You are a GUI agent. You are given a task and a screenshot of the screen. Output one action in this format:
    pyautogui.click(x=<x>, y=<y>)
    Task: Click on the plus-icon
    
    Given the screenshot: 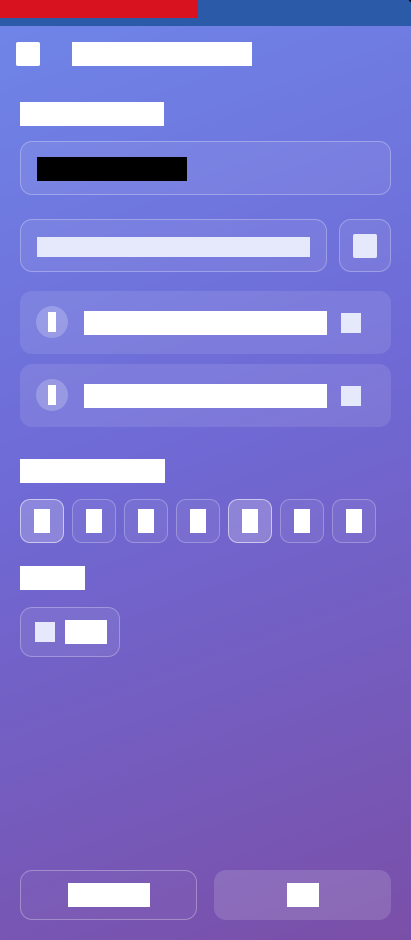 What is the action you would take?
    pyautogui.click(x=365, y=245)
    